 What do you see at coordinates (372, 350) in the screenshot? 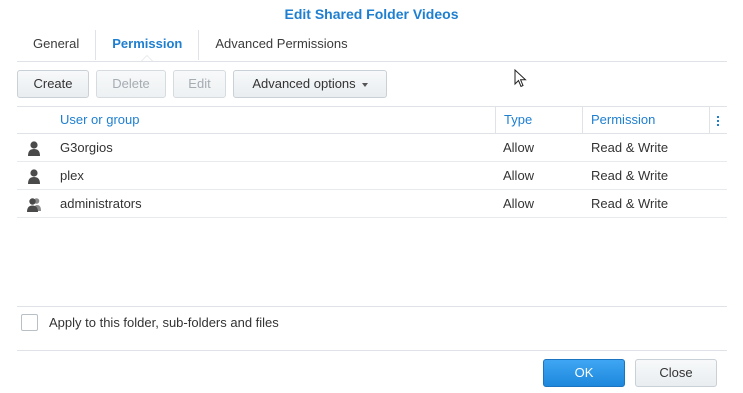
I see `footer-divider` at bounding box center [372, 350].